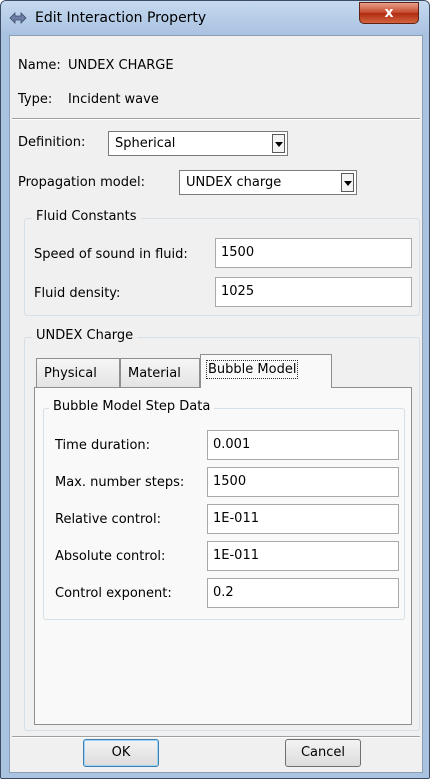 The width and height of the screenshot is (430, 779). Describe the element at coordinates (236, 518) in the screenshot. I see `relative-control-value: 1E-011` at that location.